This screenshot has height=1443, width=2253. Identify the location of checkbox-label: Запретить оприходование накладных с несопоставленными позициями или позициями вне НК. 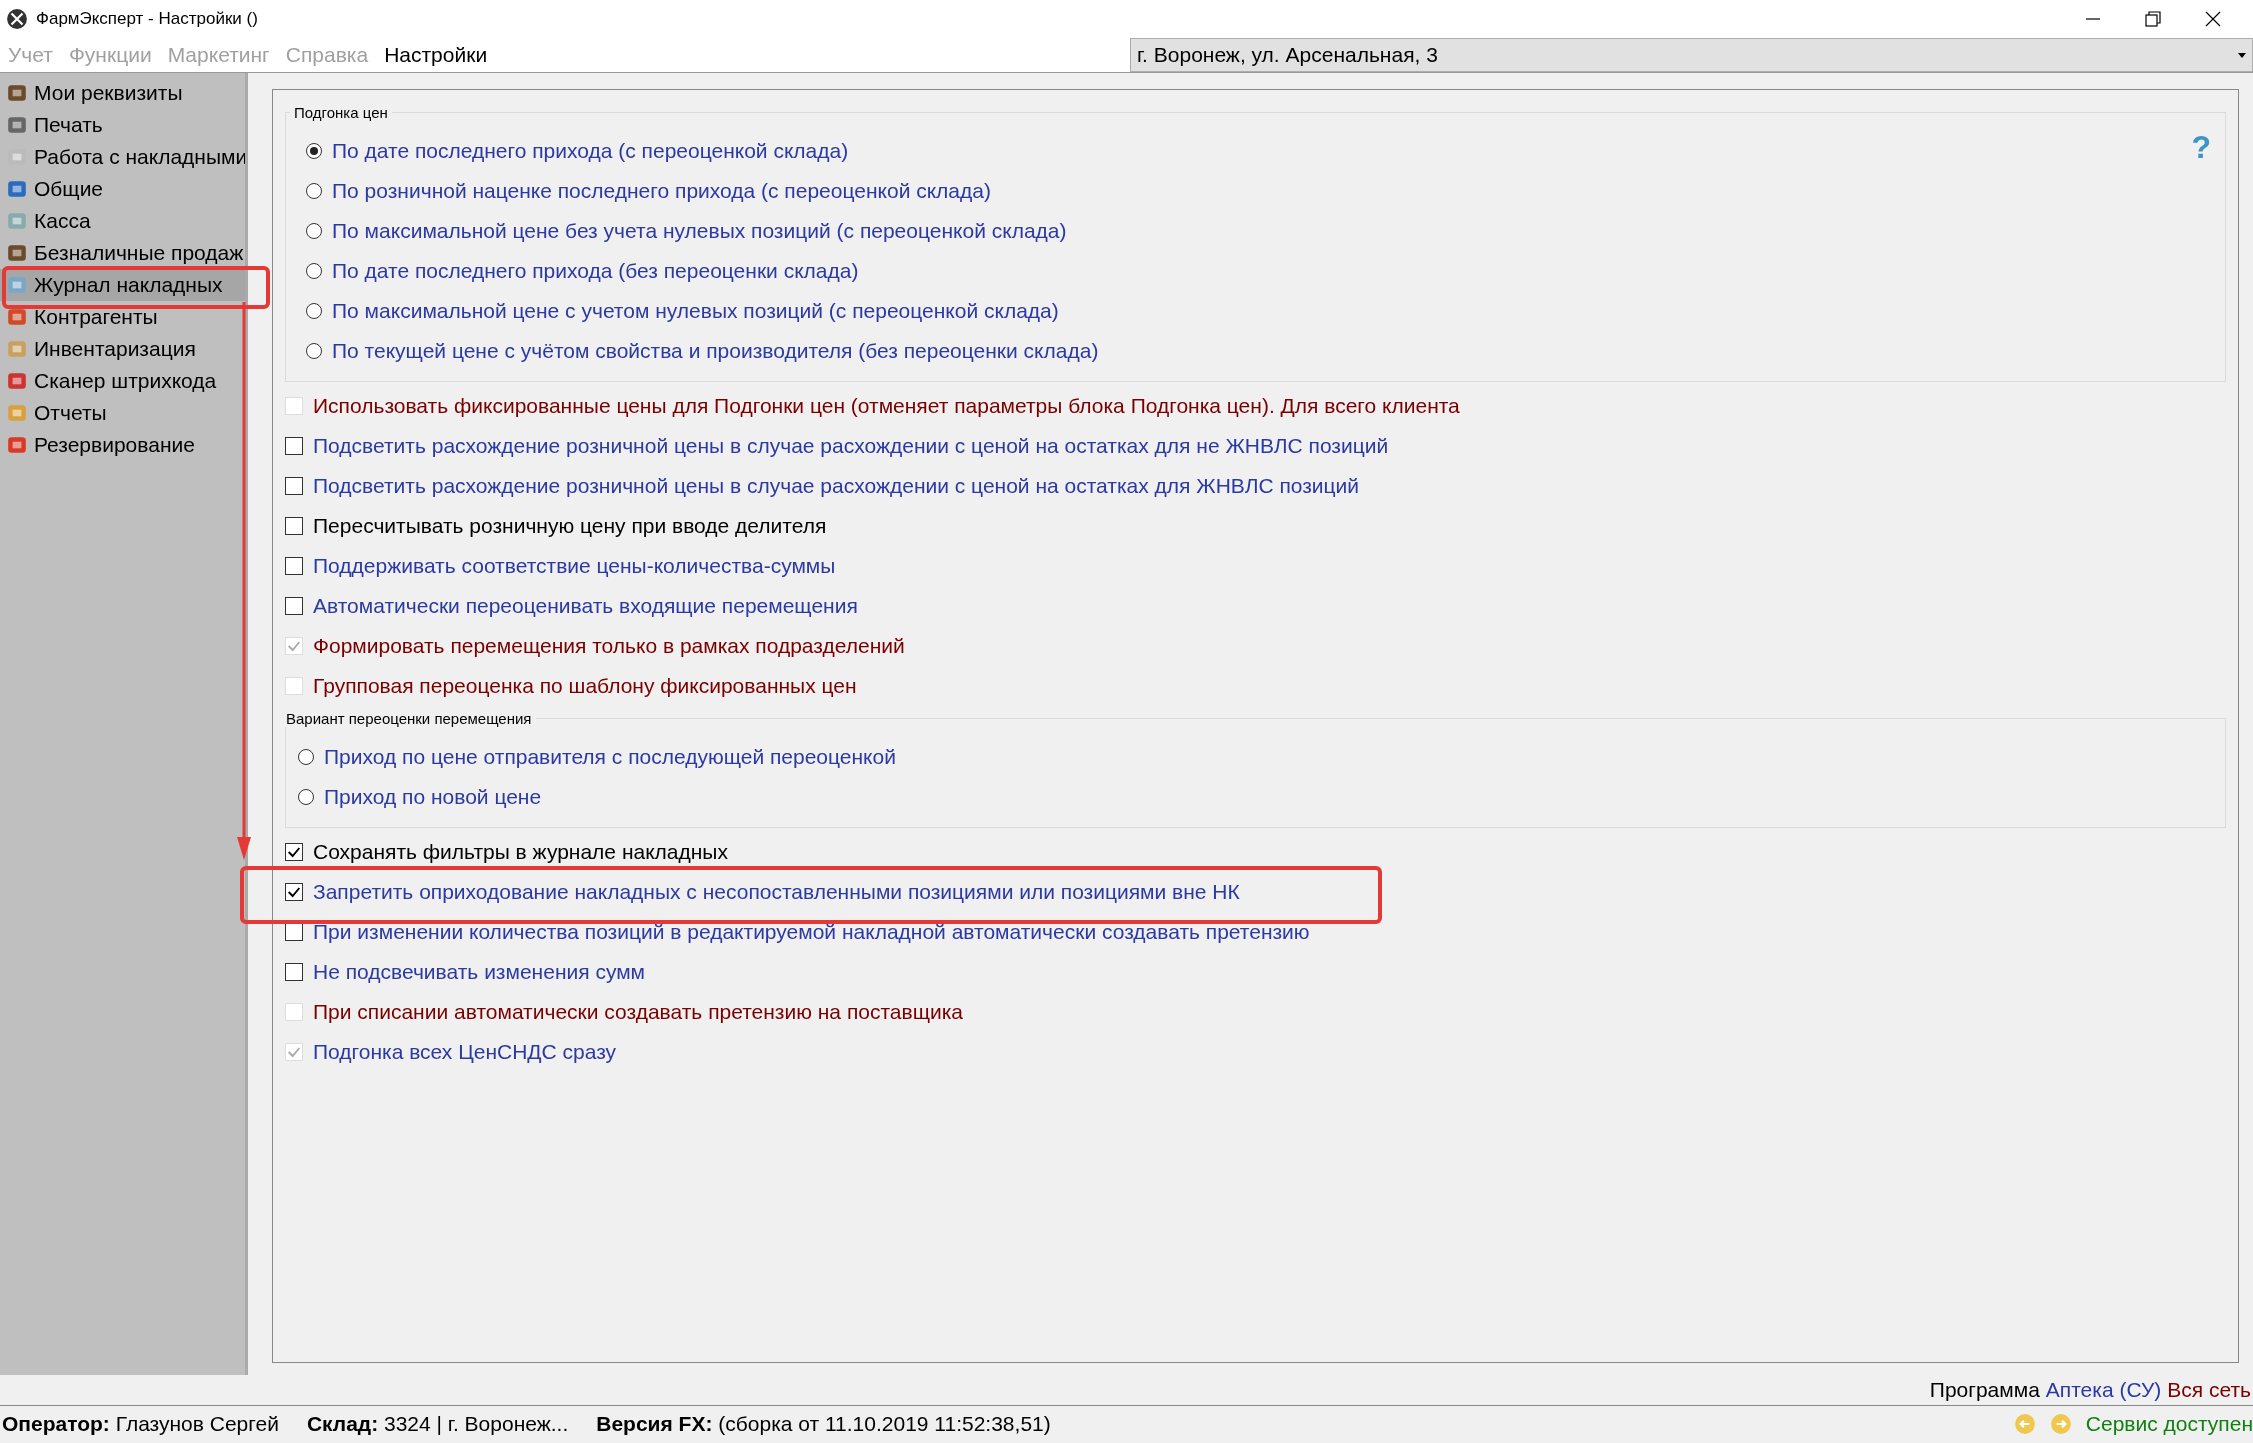
(776, 892).